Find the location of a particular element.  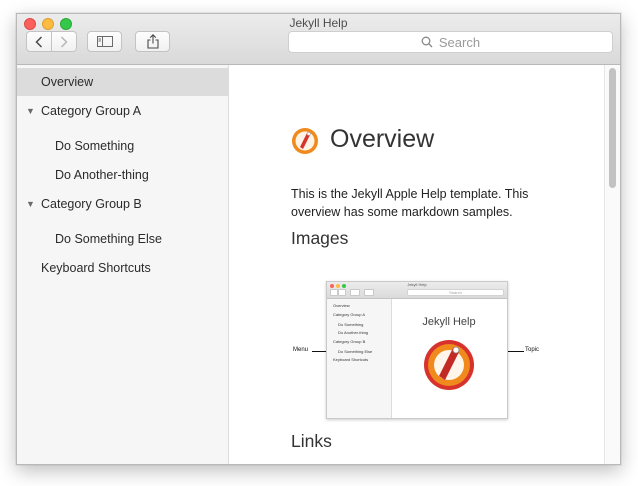

sidebar-item-label: Do Another-thing is located at coordinates (102, 175).